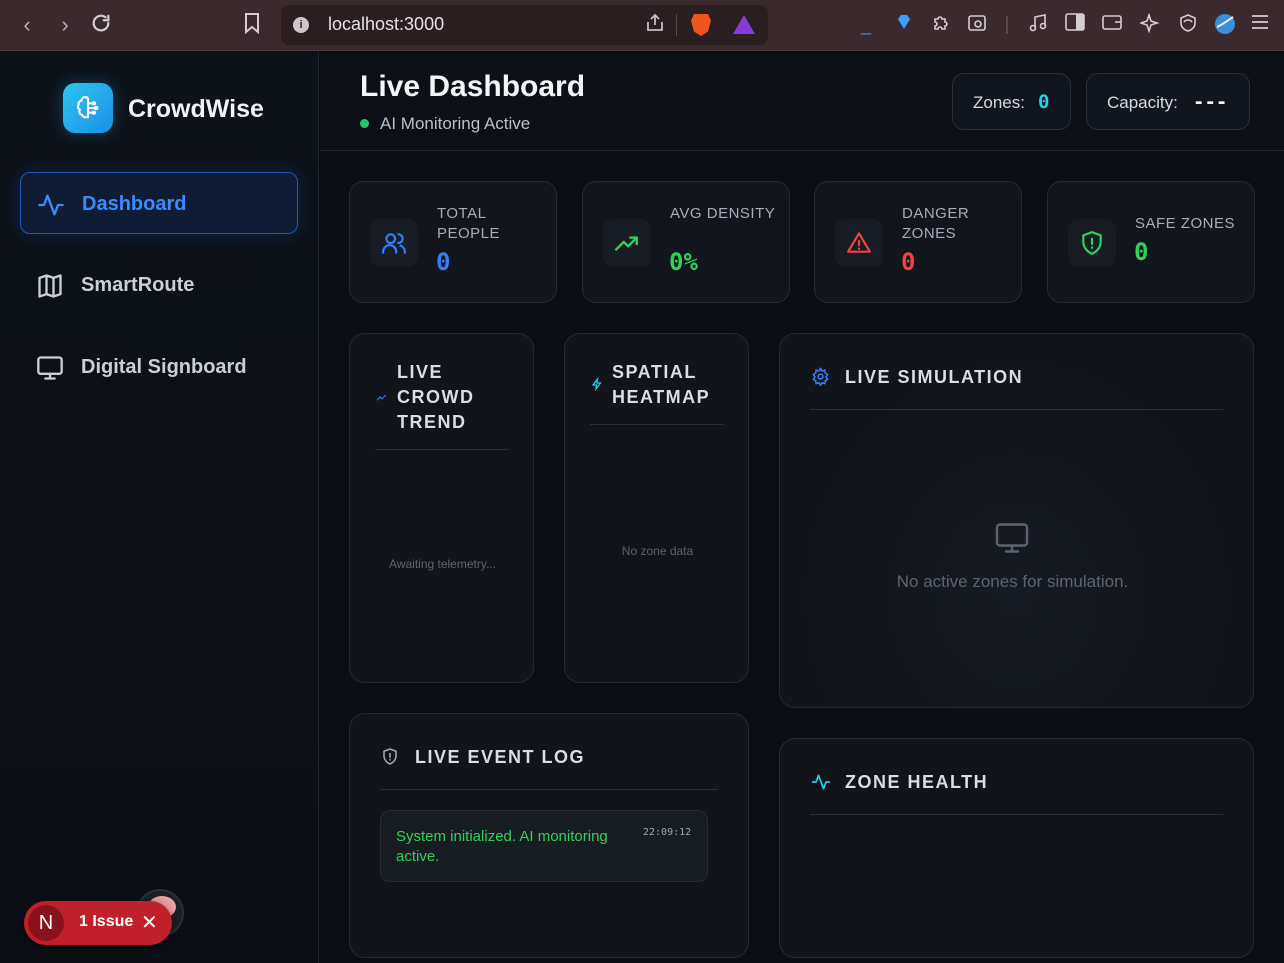 The width and height of the screenshot is (1284, 963). Describe the element at coordinates (1210, 102) in the screenshot. I see `capacity-value: ---` at that location.